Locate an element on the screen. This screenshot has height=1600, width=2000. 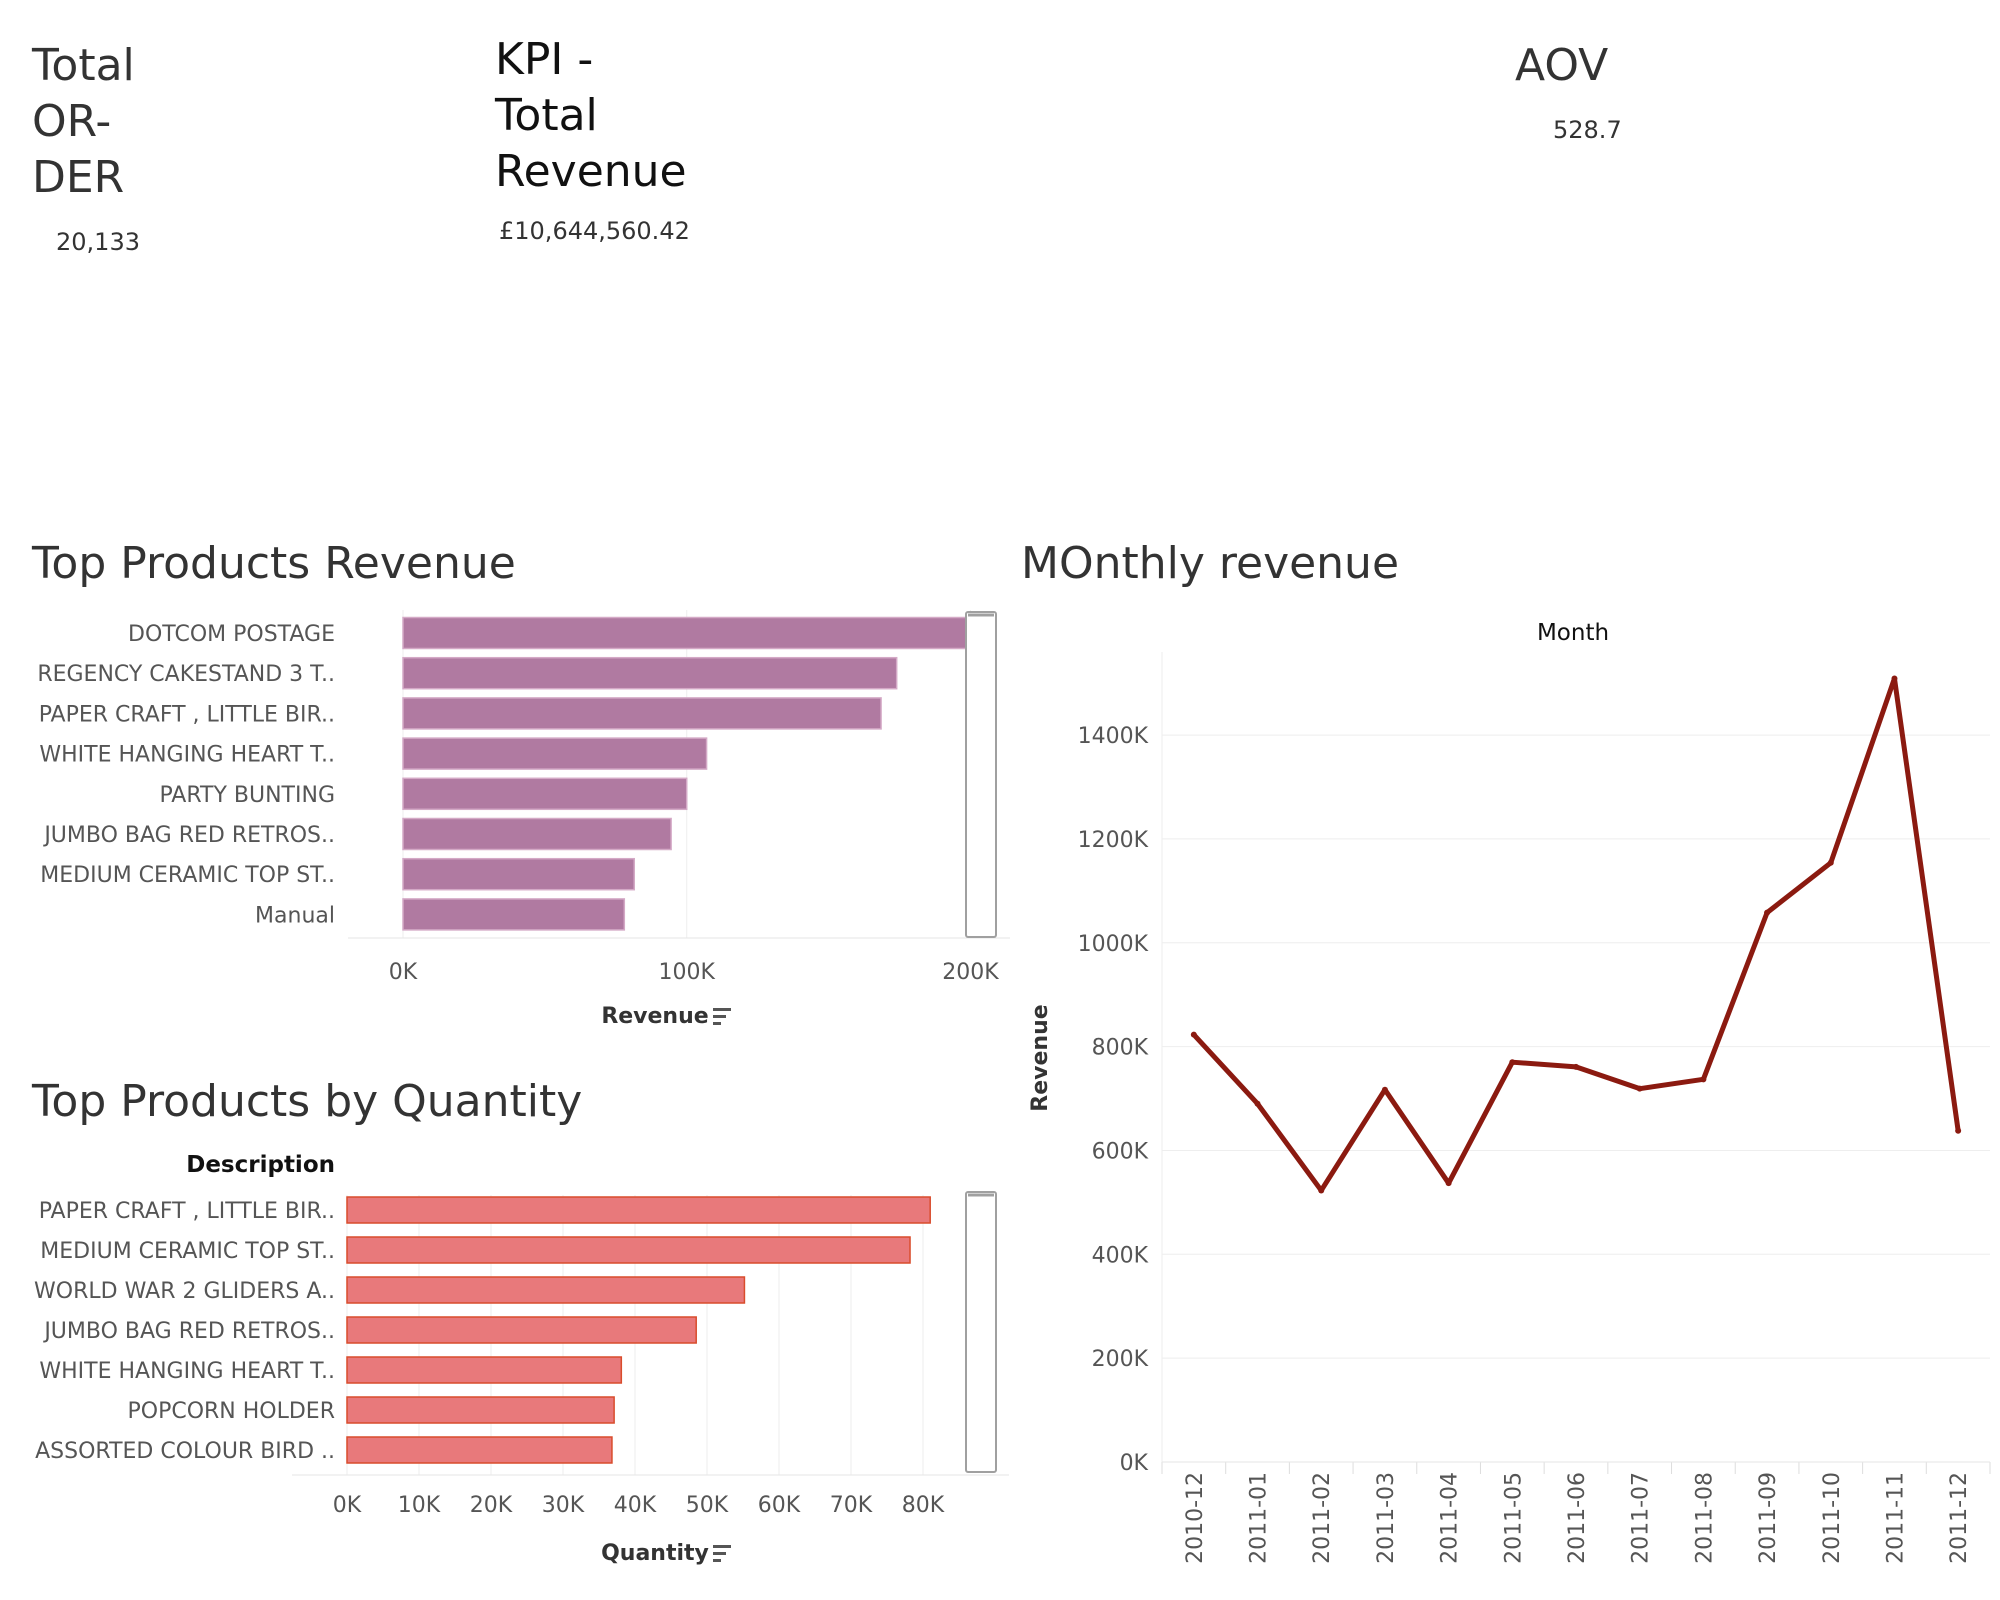
x-tick-label: 2011-07 is located at coordinates (1641, 1518).